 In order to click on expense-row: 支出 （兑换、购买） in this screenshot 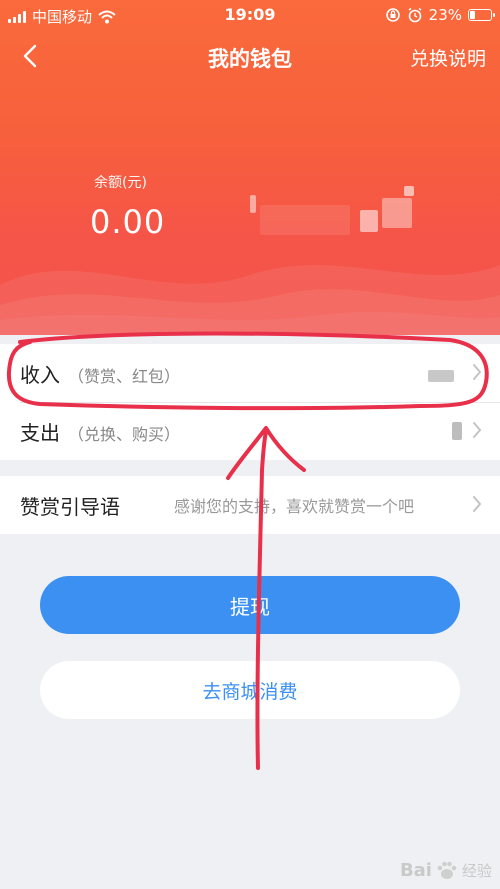, I will do `click(250, 431)`.